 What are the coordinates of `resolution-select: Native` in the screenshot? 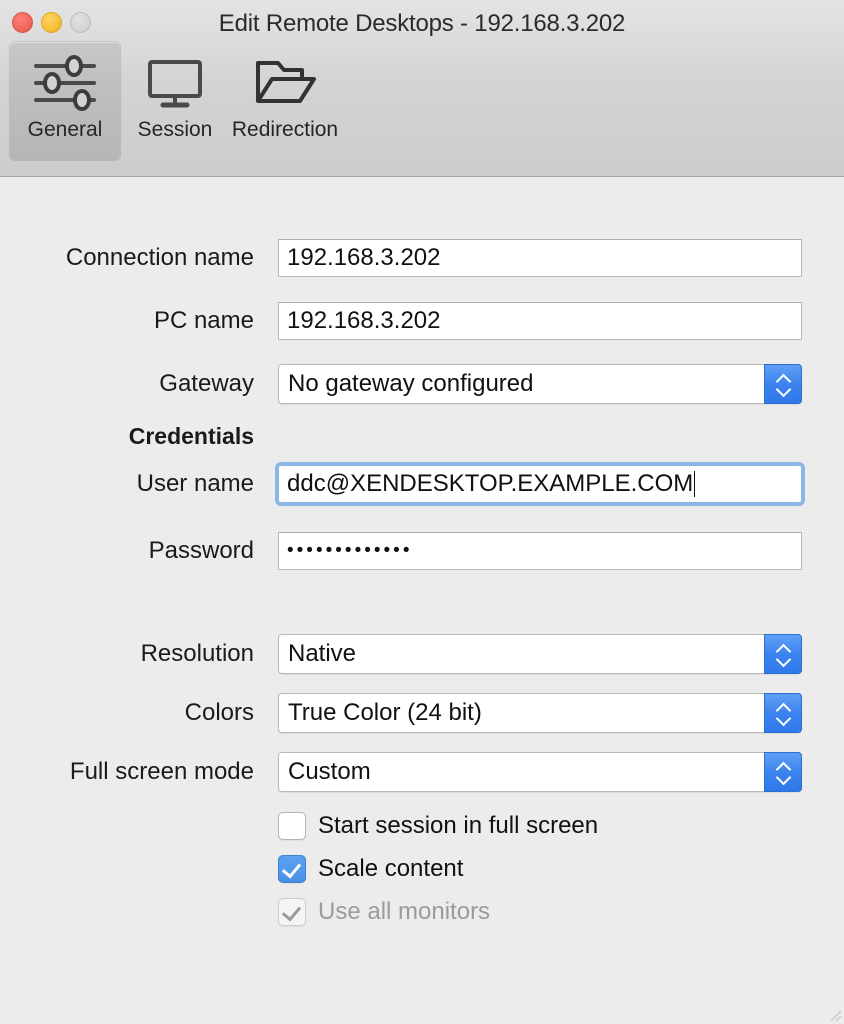 It's located at (540, 654).